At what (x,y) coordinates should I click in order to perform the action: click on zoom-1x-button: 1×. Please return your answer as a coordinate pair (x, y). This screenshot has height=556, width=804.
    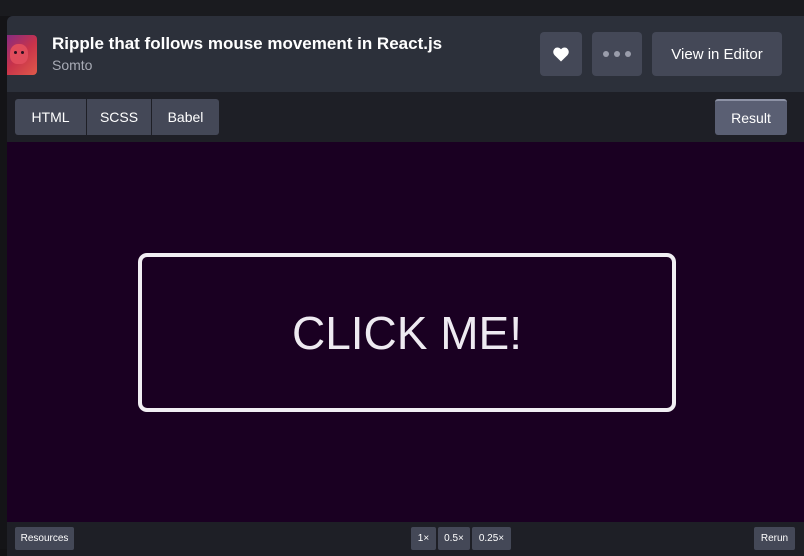
    Looking at the image, I should click on (423, 538).